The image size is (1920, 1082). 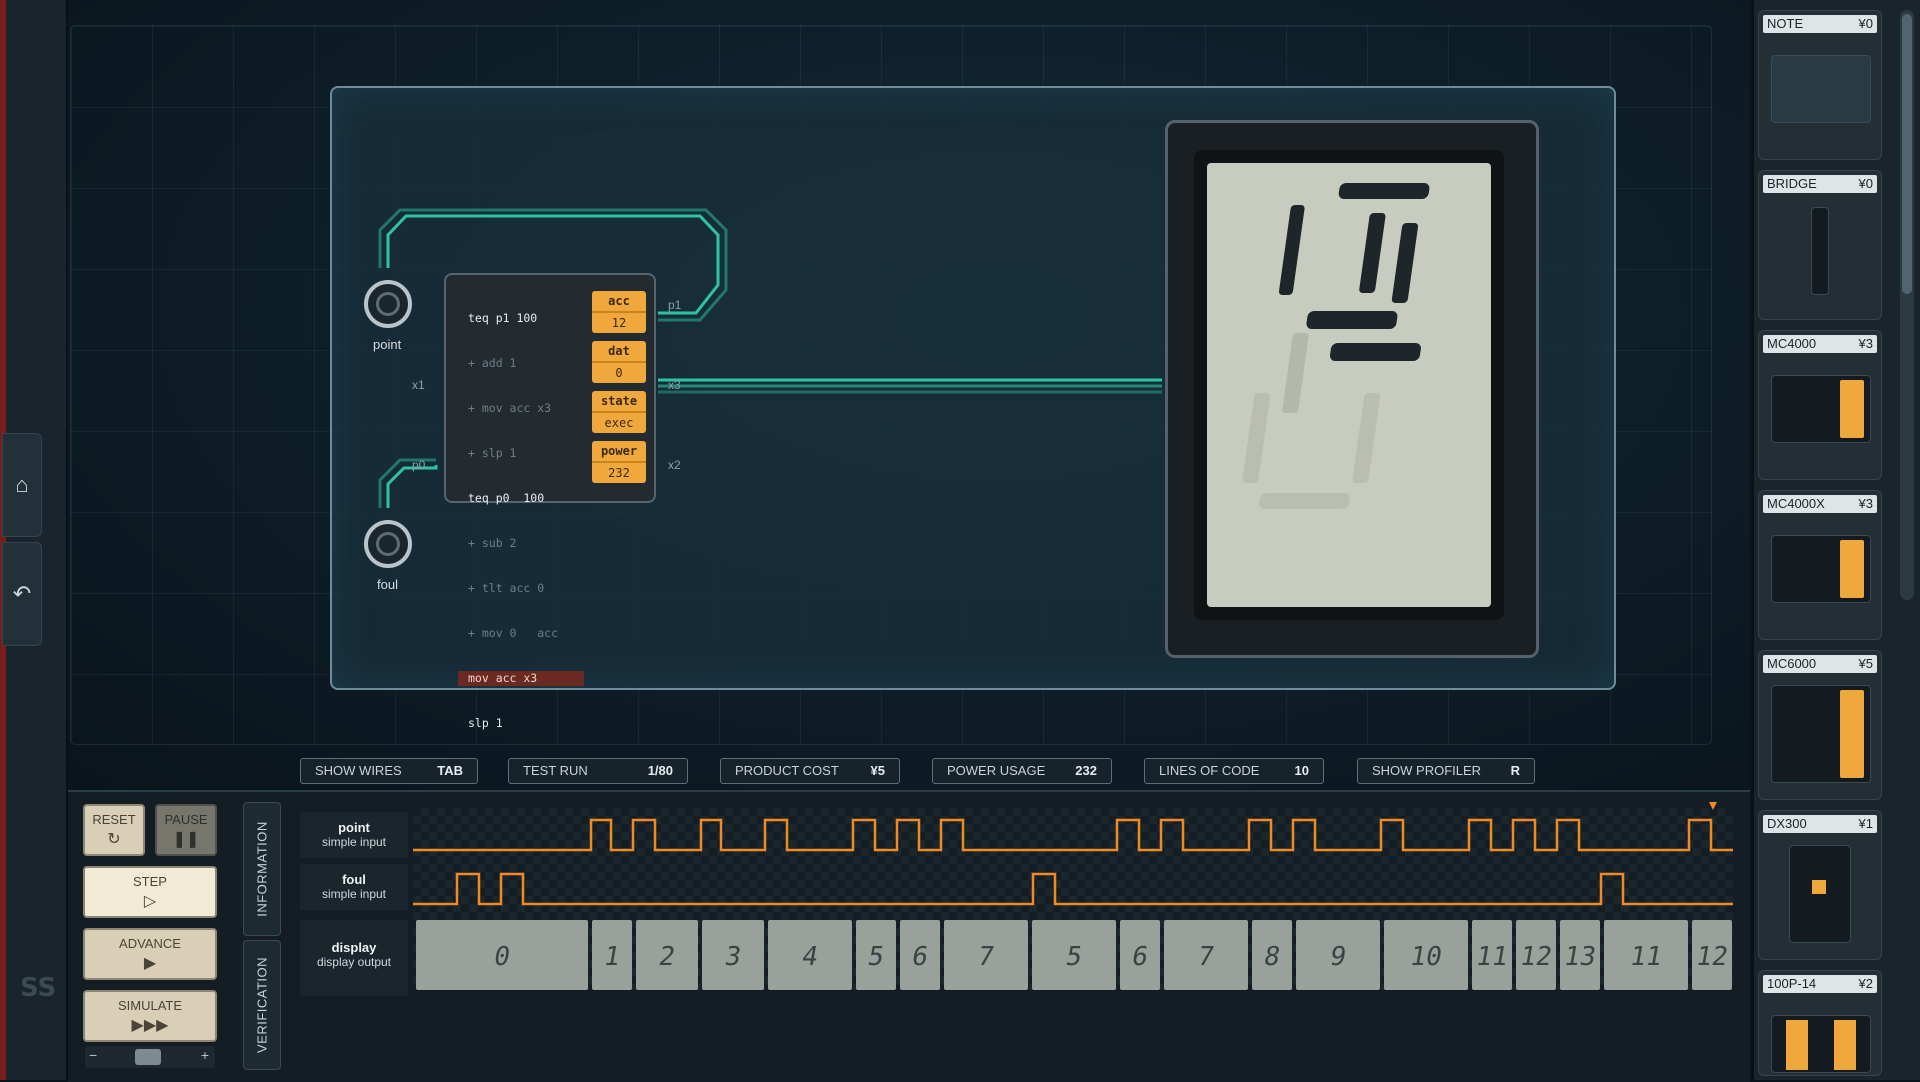 What do you see at coordinates (521, 723) in the screenshot?
I see `code-line: slp 1` at bounding box center [521, 723].